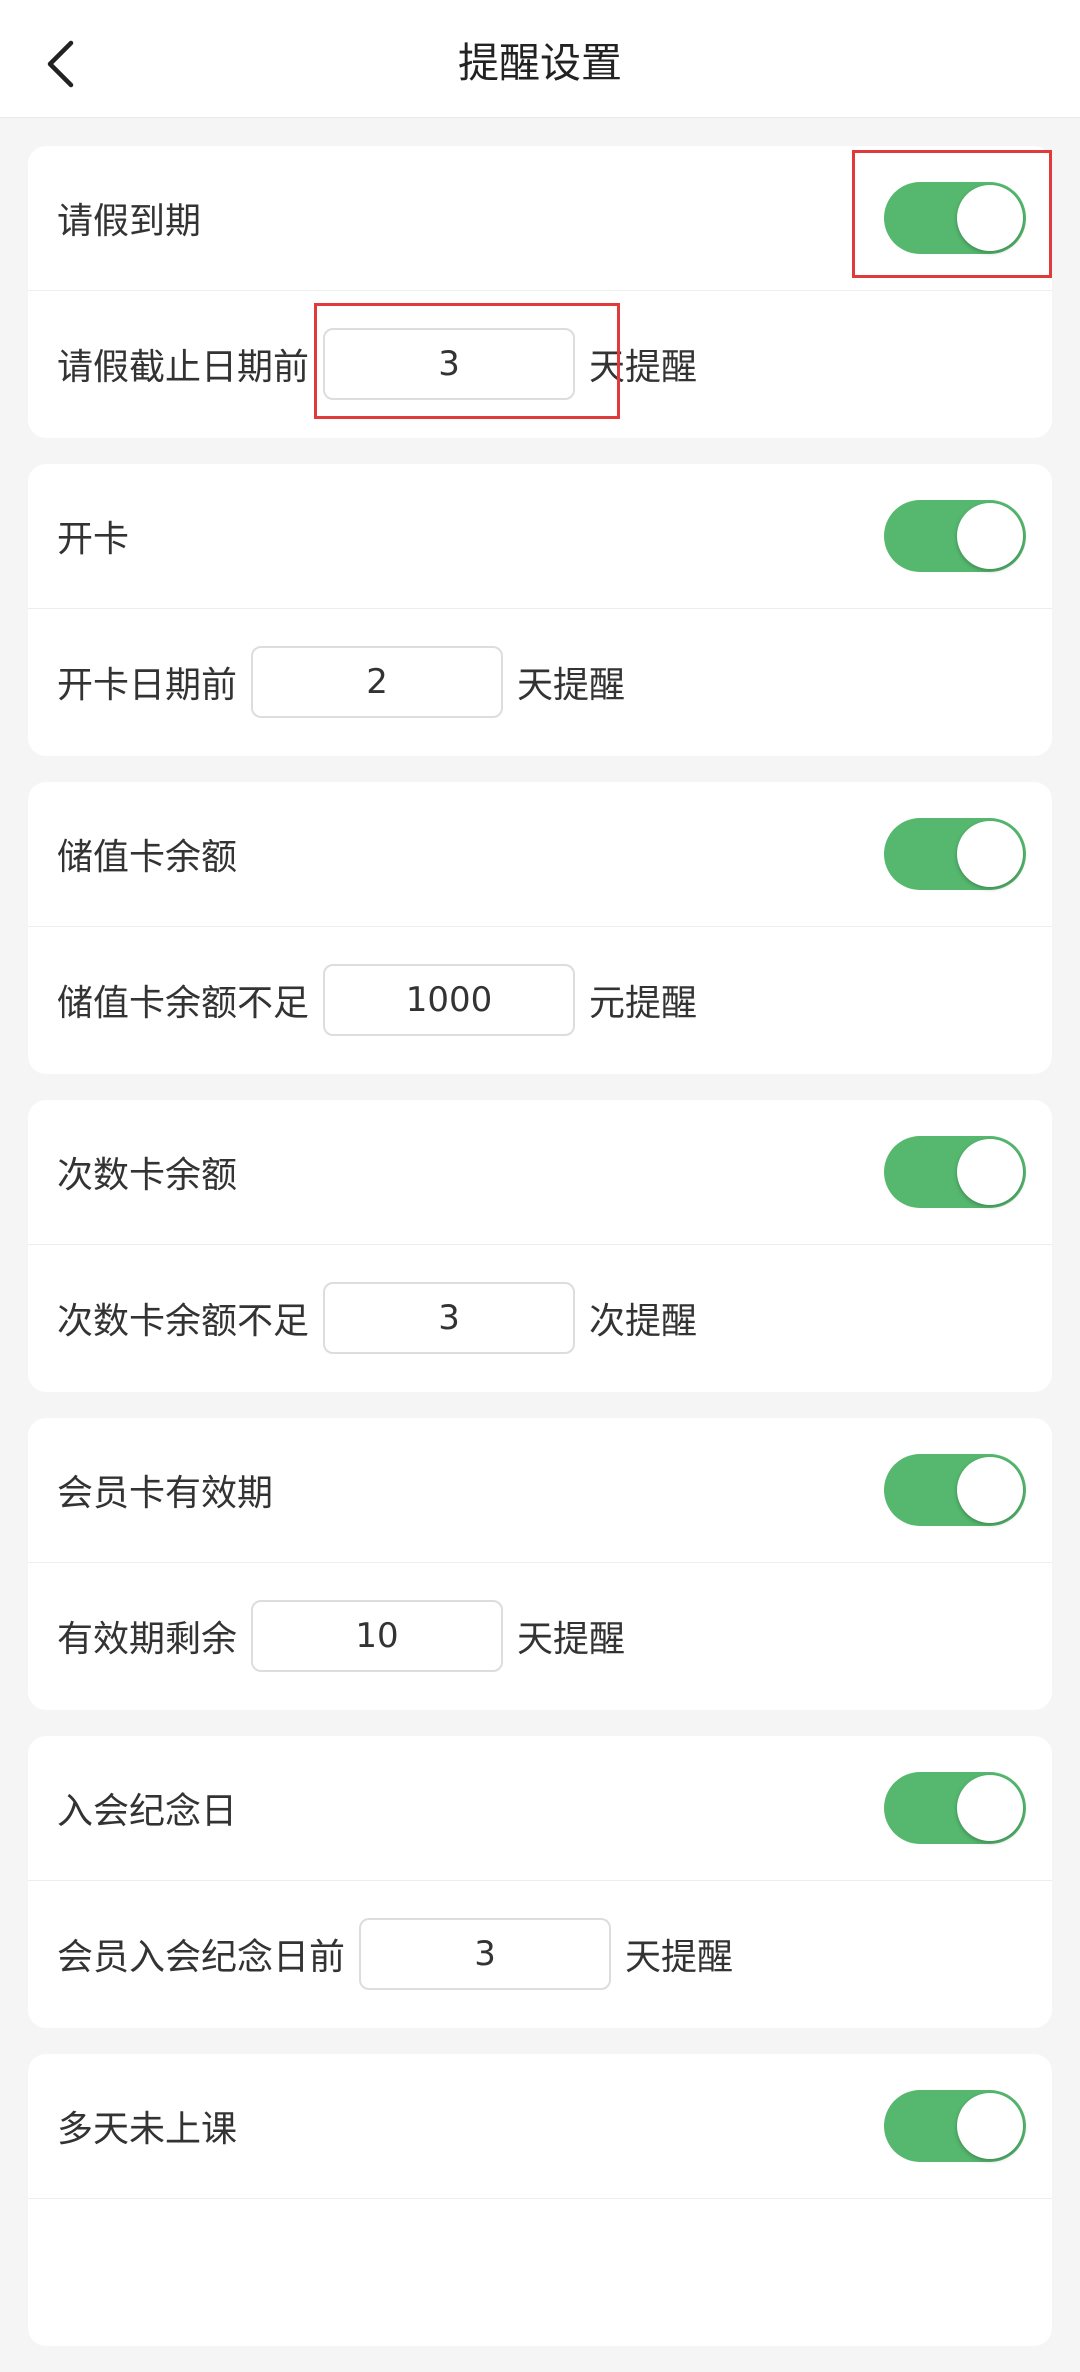 The height and width of the screenshot is (2372, 1080). I want to click on toggle-row: 开卡, so click(540, 536).